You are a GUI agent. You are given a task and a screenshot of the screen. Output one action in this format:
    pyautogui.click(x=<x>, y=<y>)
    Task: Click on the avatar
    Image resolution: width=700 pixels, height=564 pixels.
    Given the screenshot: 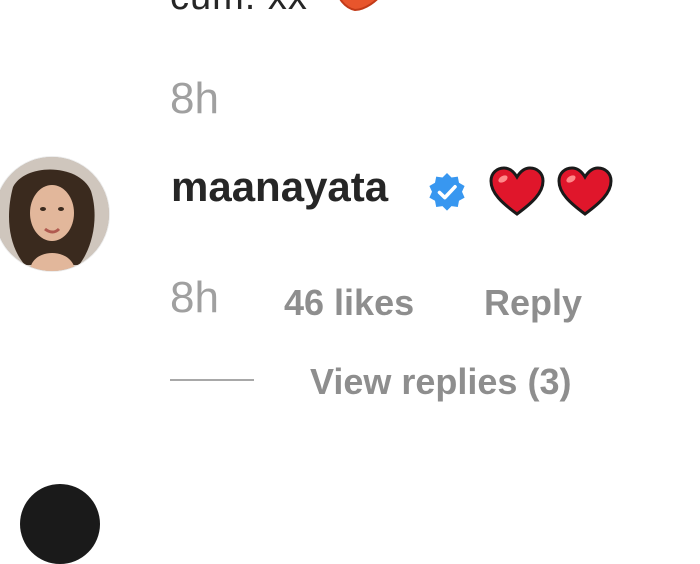 What is the action you would take?
    pyautogui.click(x=55, y=214)
    